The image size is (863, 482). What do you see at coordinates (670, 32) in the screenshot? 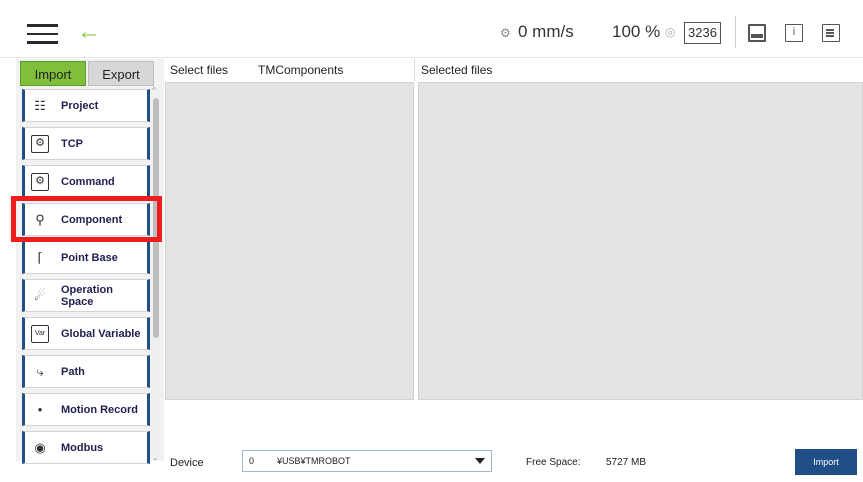
I see `visual-icon: ◎` at bounding box center [670, 32].